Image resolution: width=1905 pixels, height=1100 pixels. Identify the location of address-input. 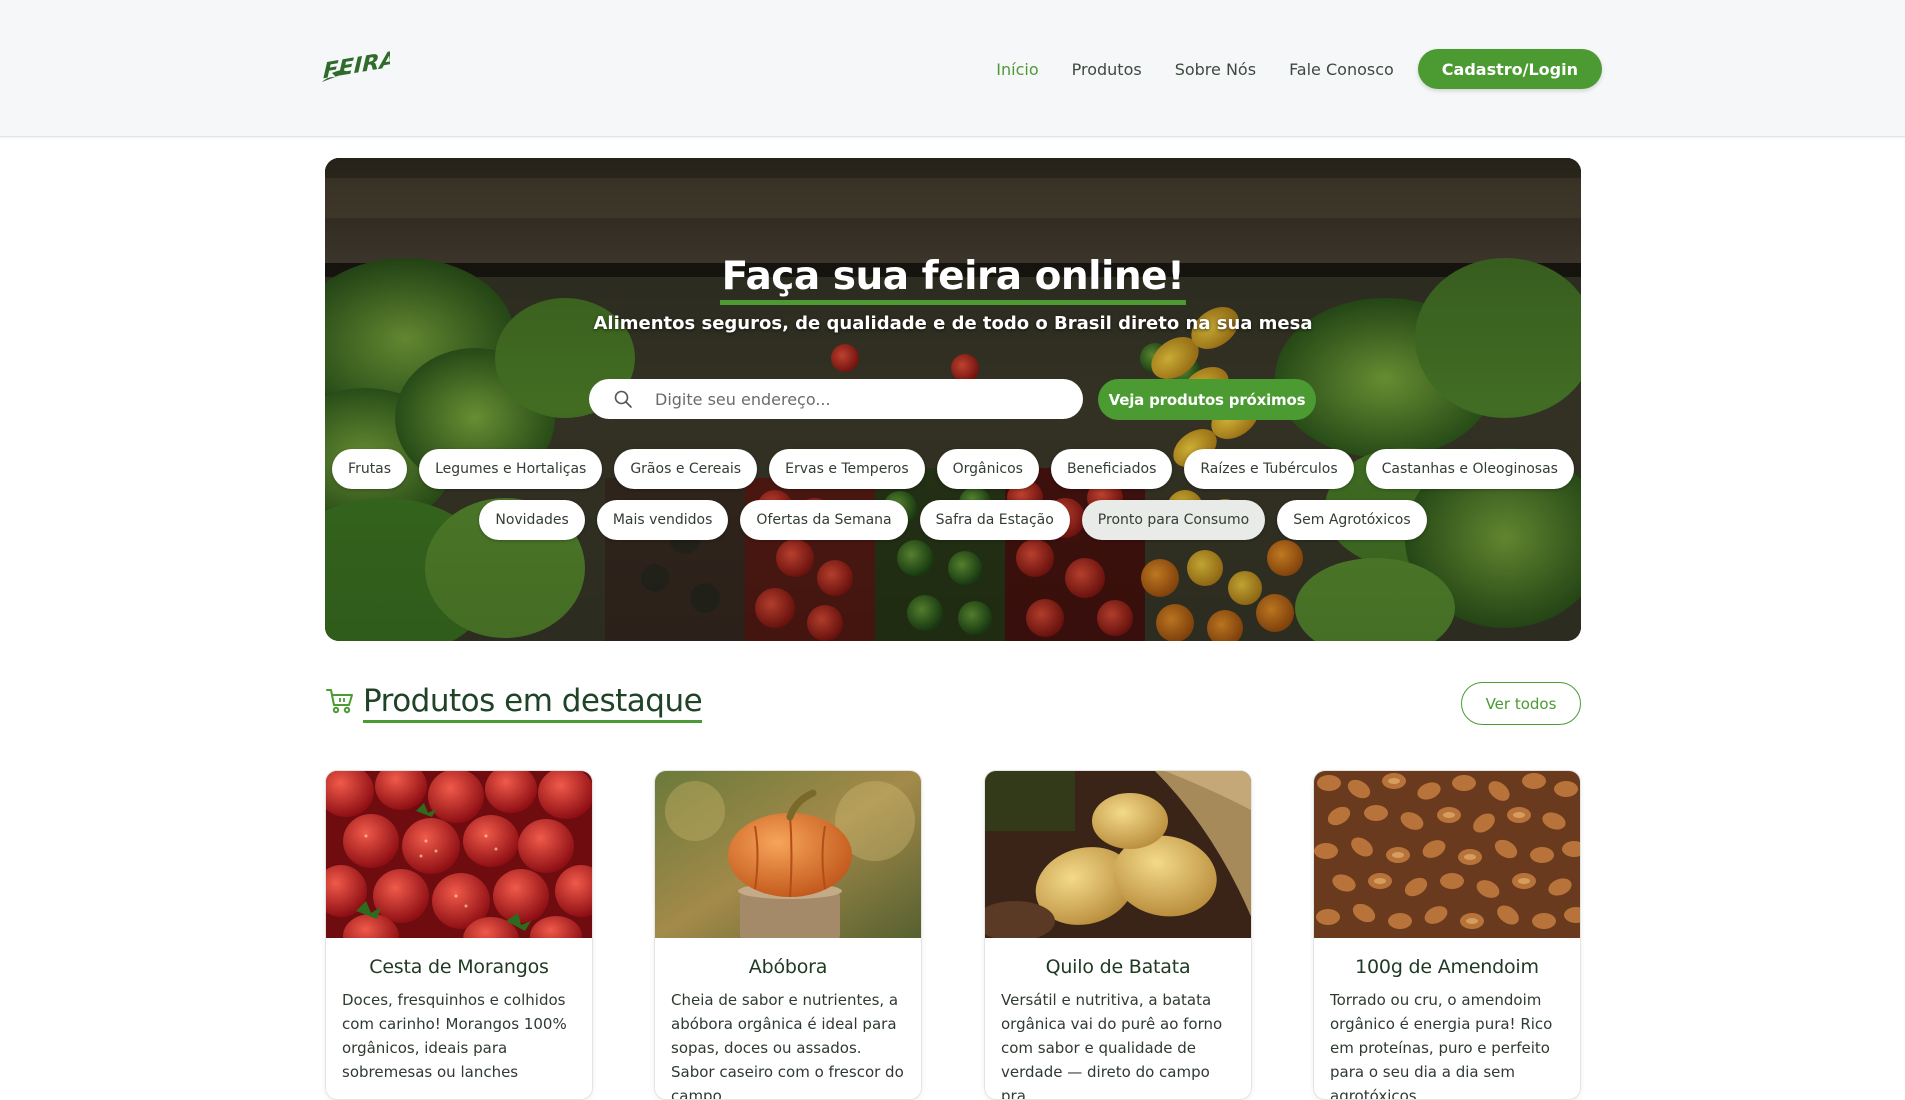
(845, 399).